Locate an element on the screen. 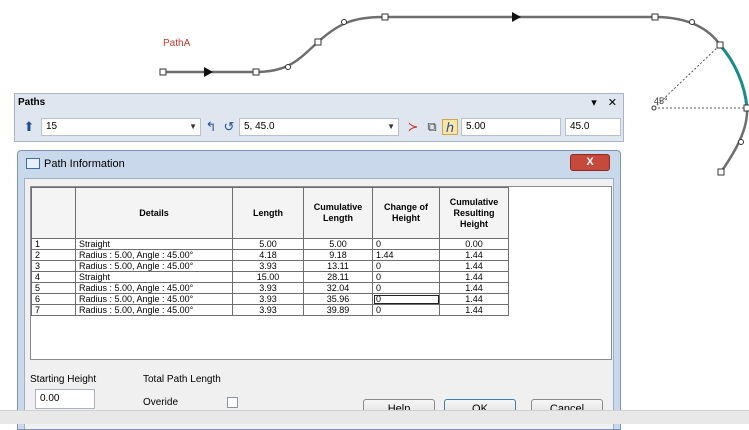  change-of-height-cell: 1.44 is located at coordinates (406, 255).